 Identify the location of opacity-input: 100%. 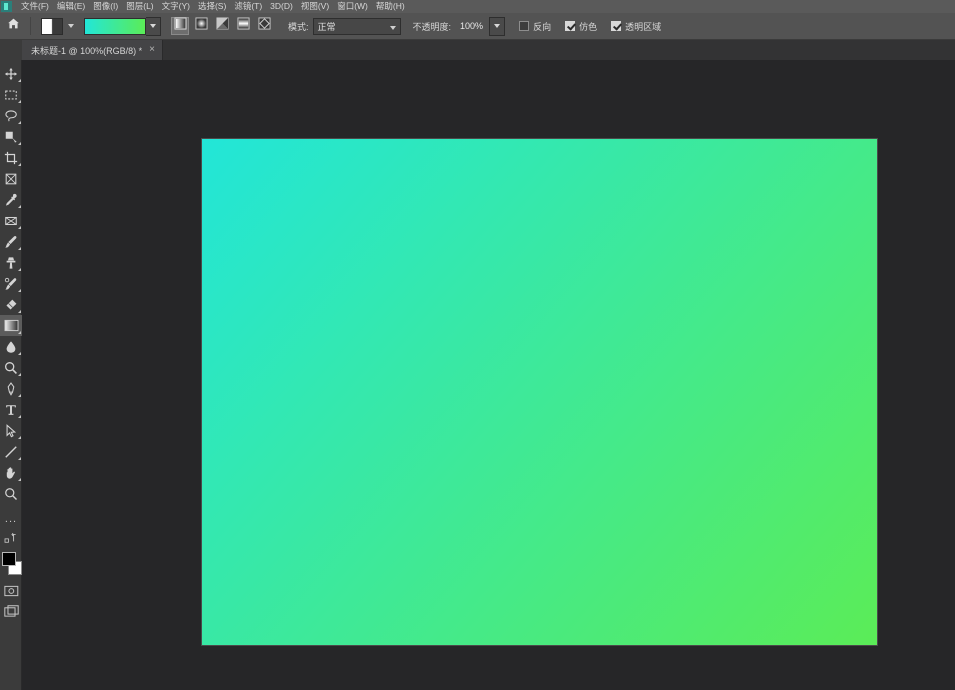
(470, 26).